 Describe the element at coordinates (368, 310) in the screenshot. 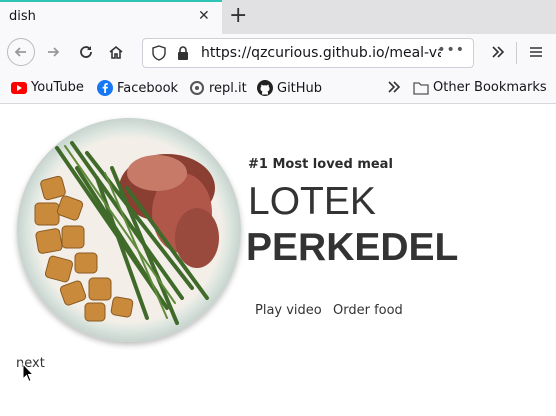

I see `order-food-button: Order food` at that location.